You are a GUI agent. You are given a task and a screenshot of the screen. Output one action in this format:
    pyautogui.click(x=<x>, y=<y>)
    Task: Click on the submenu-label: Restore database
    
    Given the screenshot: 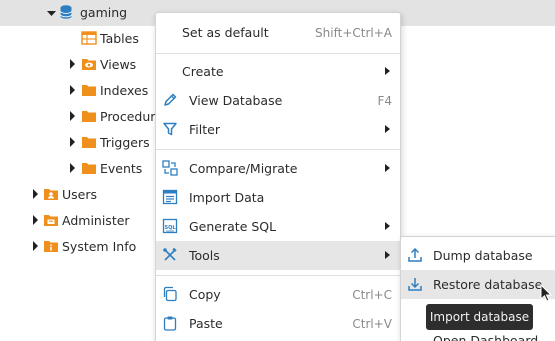 What is the action you would take?
    pyautogui.click(x=488, y=284)
    